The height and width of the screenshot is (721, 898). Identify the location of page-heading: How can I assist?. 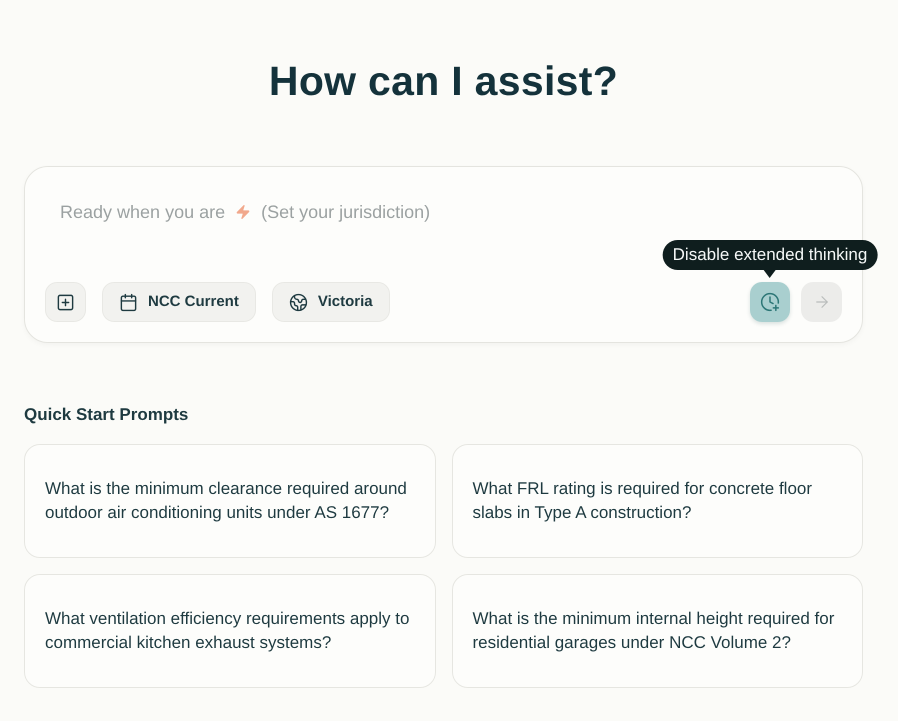
(443, 81).